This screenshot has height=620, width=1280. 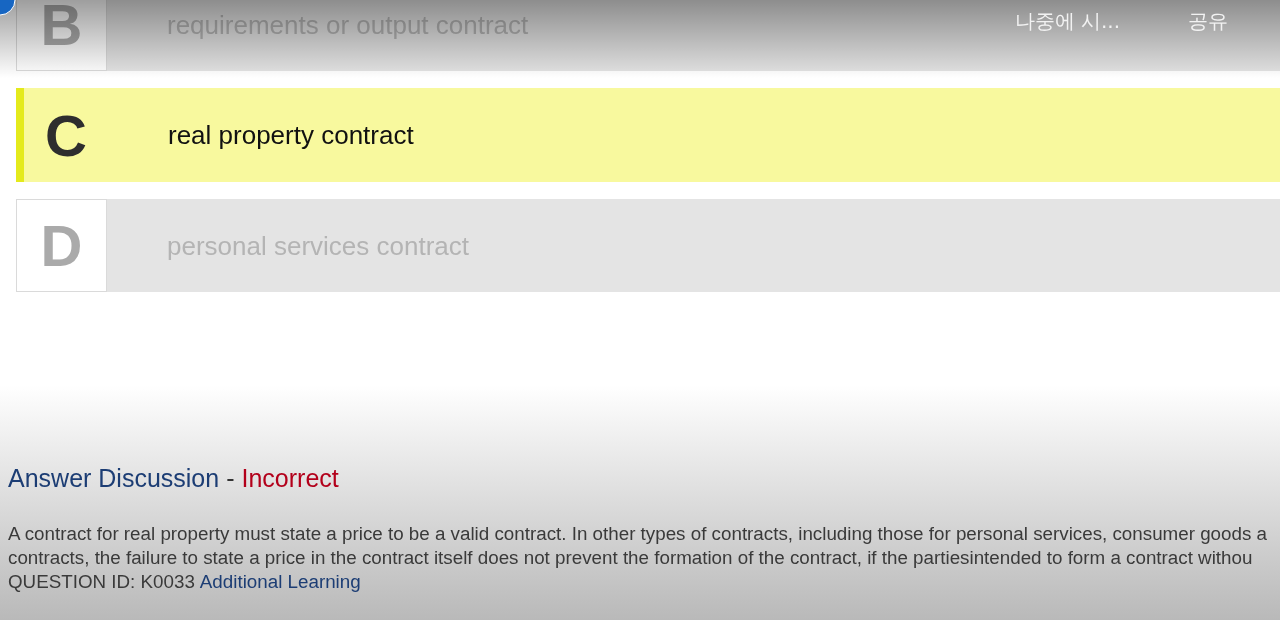 What do you see at coordinates (114, 478) in the screenshot?
I see `discussion-title: Answer Discussion` at bounding box center [114, 478].